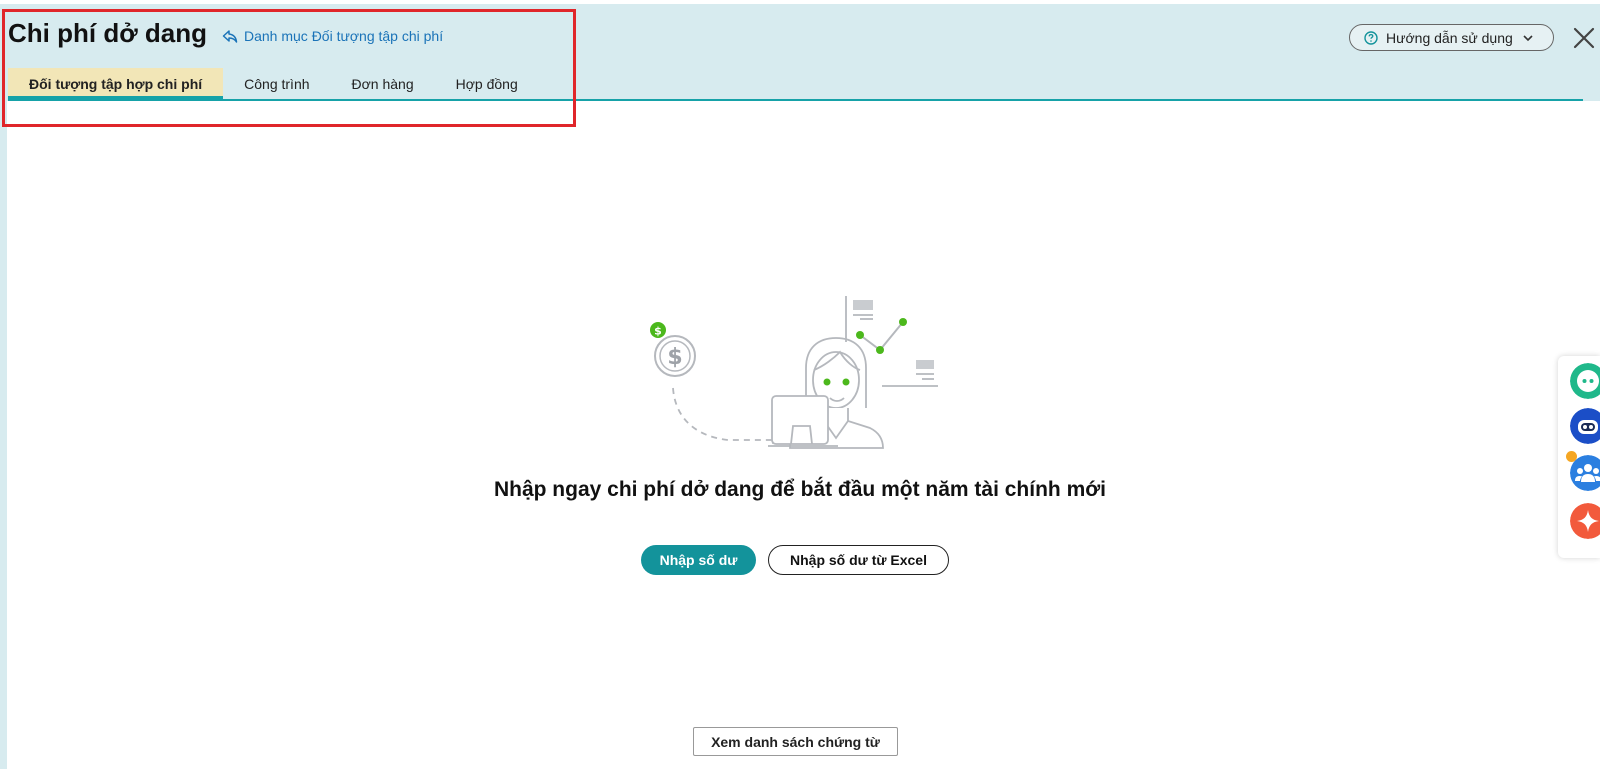  What do you see at coordinates (1585, 381) in the screenshot?
I see `chat-bot-icon` at bounding box center [1585, 381].